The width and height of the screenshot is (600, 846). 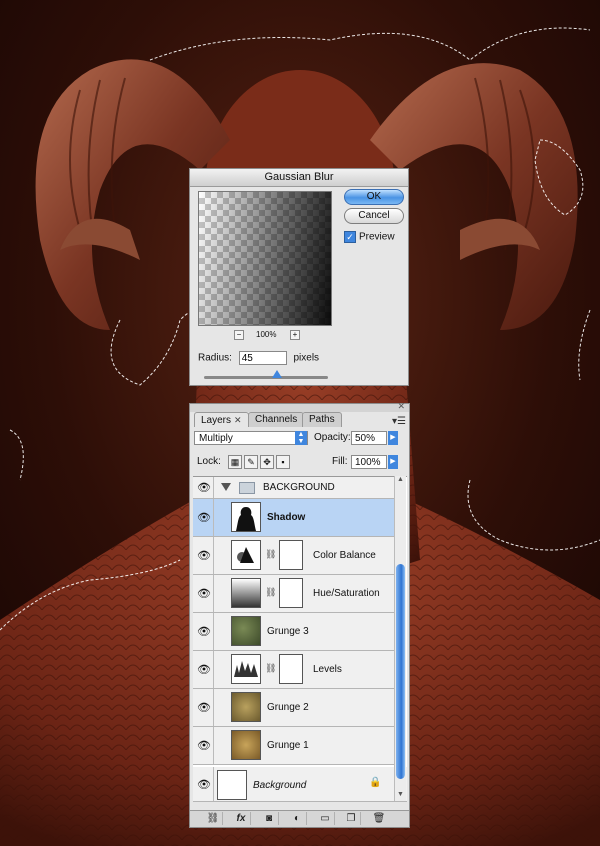 I want to click on blend-mode-value: Multiply, so click(x=216, y=438).